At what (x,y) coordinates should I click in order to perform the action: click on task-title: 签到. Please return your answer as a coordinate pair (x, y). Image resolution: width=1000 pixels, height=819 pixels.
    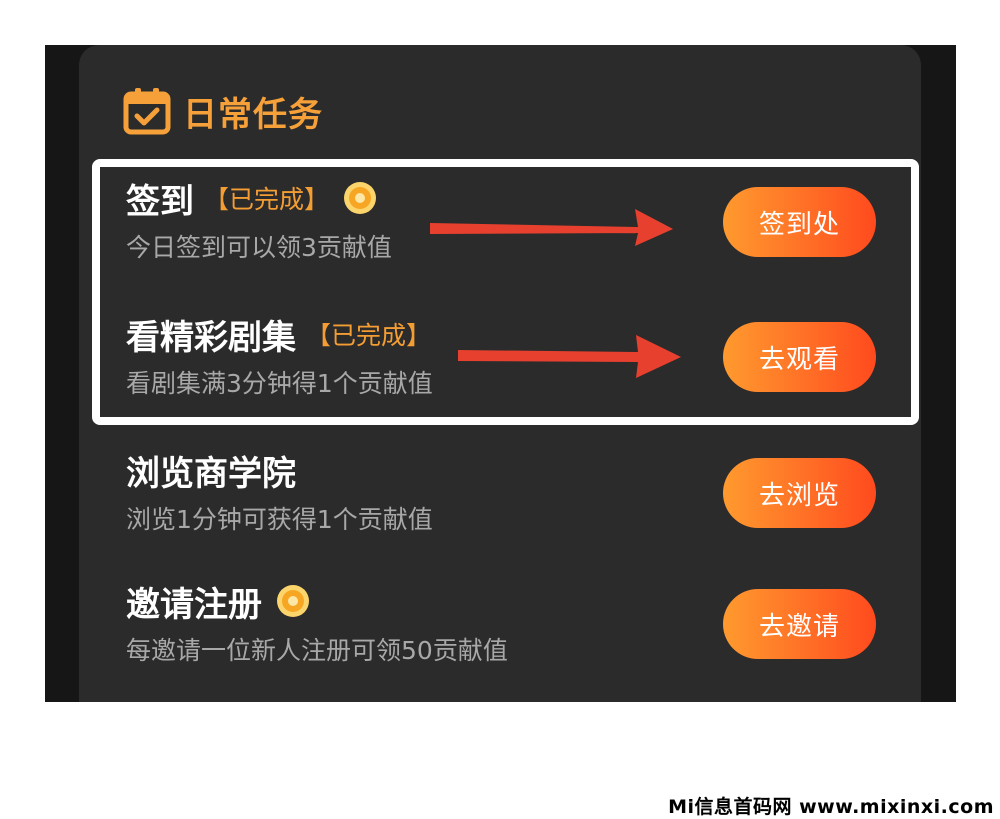
    Looking at the image, I should click on (160, 201).